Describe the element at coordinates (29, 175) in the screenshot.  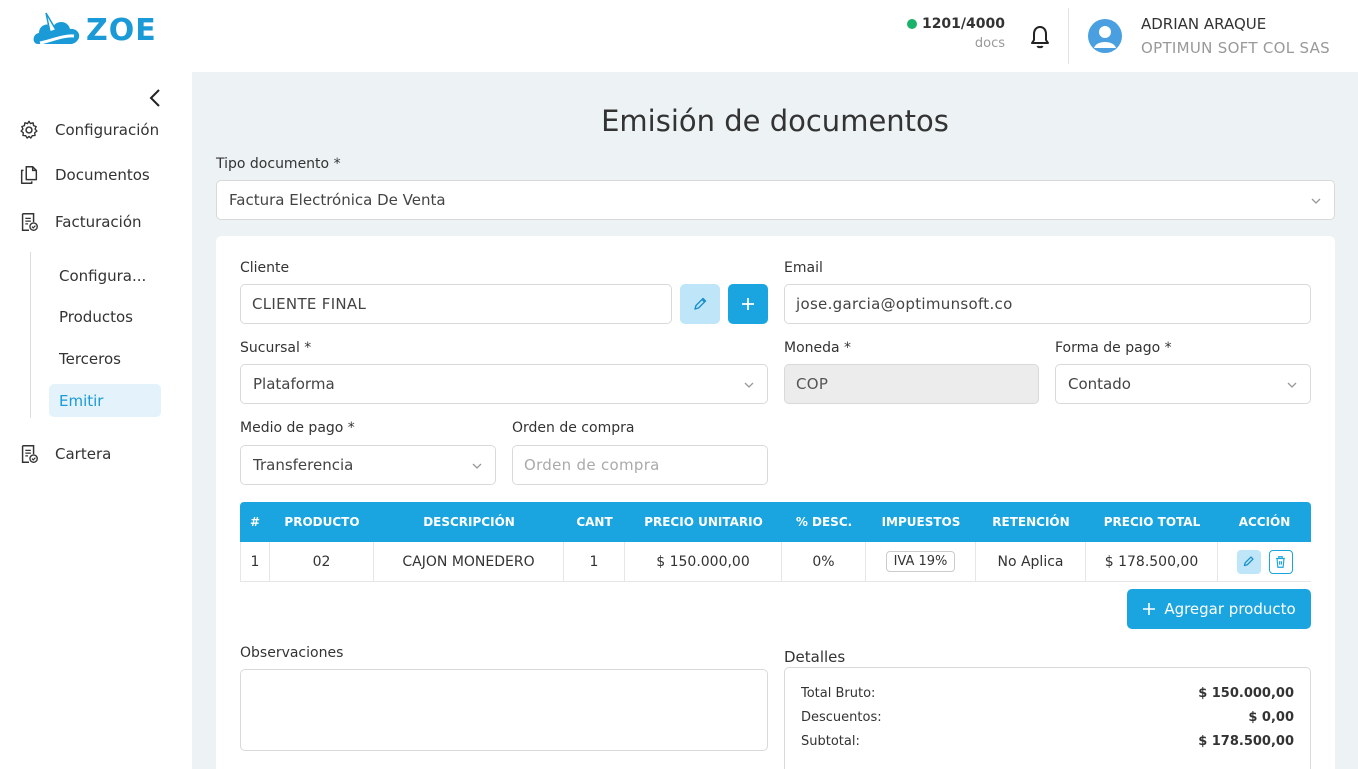
I see `documents-icon` at that location.